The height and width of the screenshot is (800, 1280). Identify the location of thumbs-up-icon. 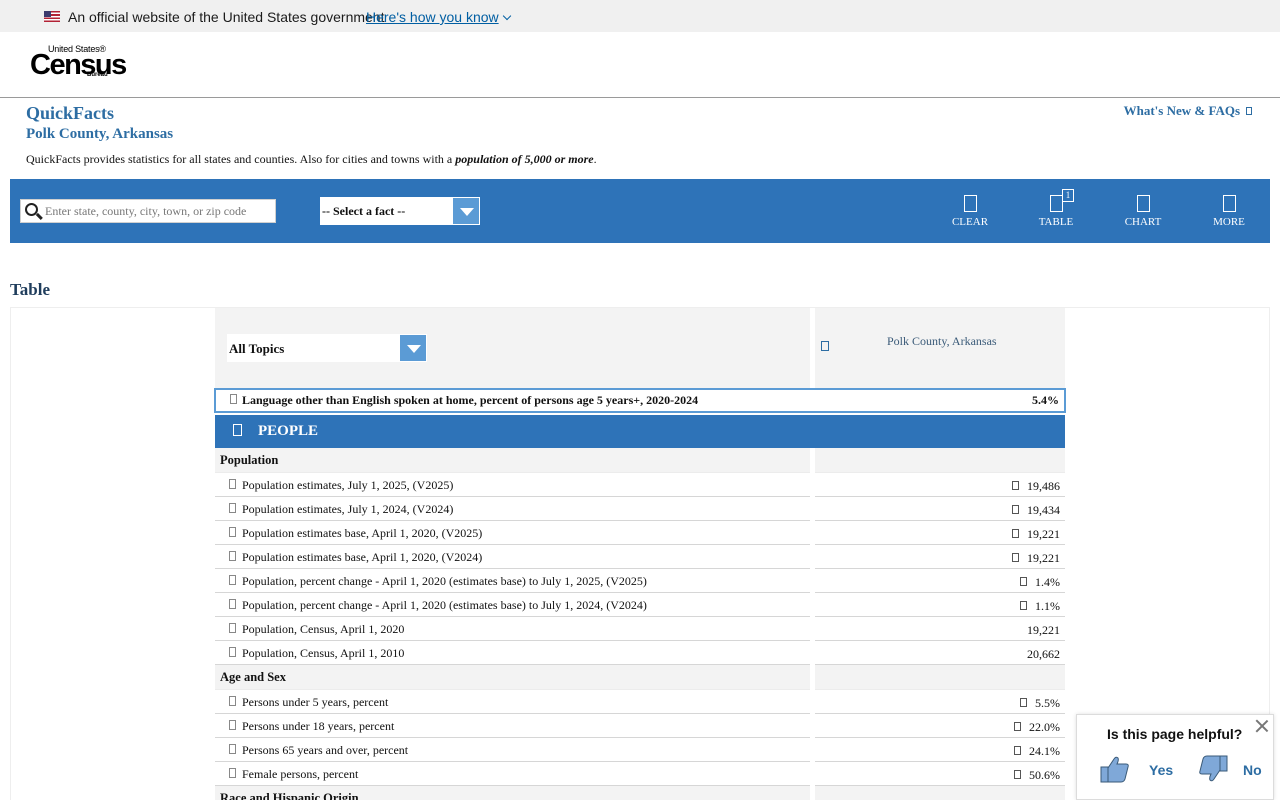
(1114, 769).